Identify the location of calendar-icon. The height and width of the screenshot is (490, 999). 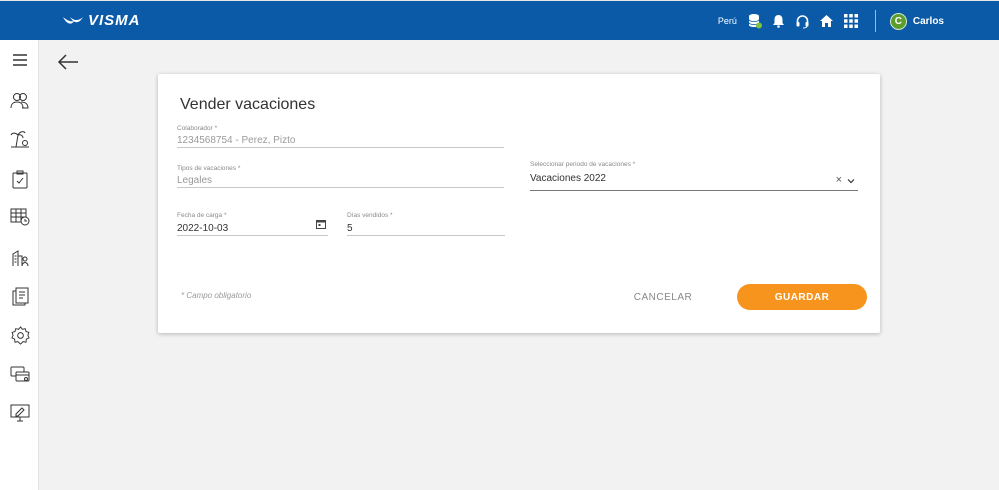
(321, 224).